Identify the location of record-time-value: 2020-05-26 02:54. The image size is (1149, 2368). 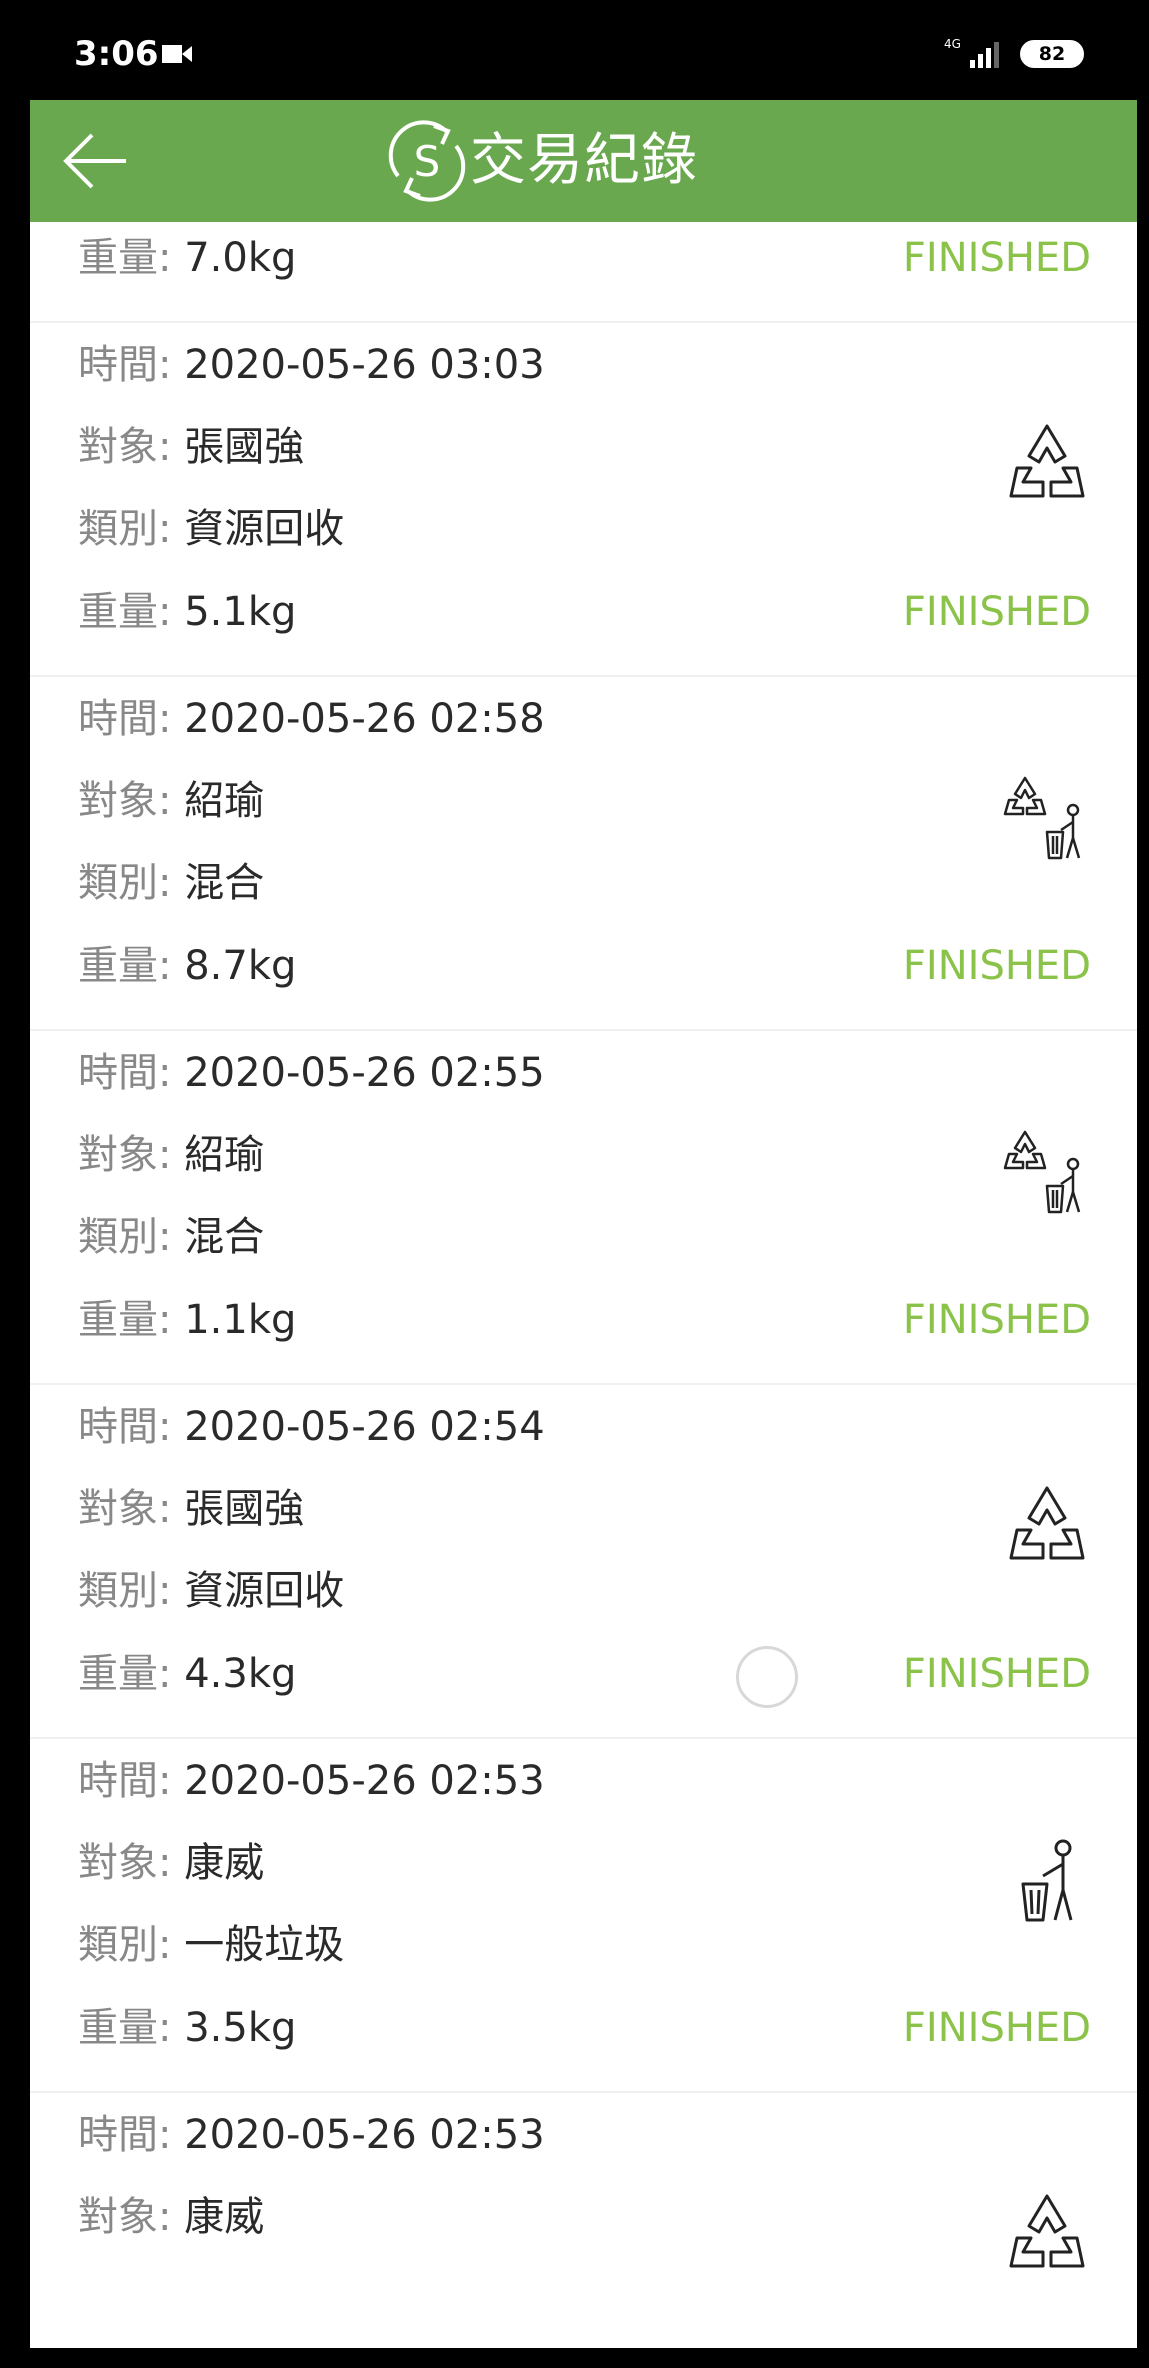
(364, 1427).